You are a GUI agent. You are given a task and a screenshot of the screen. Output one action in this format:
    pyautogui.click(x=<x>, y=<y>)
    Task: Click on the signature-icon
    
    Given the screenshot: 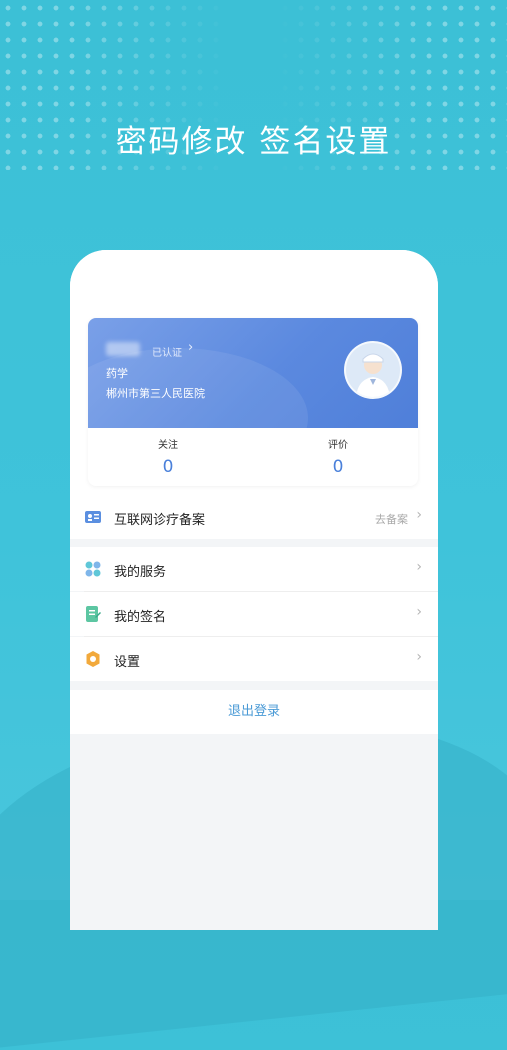 What is the action you would take?
    pyautogui.click(x=93, y=614)
    